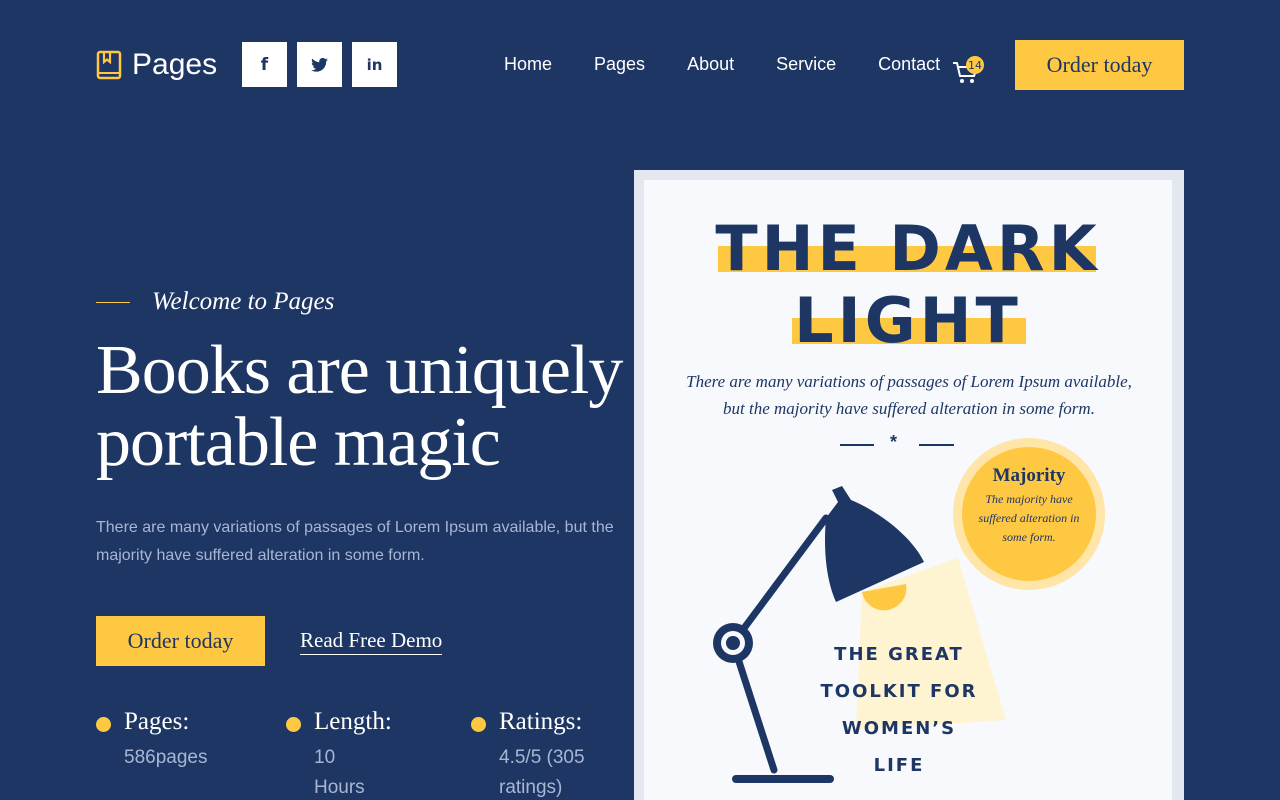  Describe the element at coordinates (899, 691) in the screenshot. I see `book-subtitle-line: TOOLKIT FOR` at that location.